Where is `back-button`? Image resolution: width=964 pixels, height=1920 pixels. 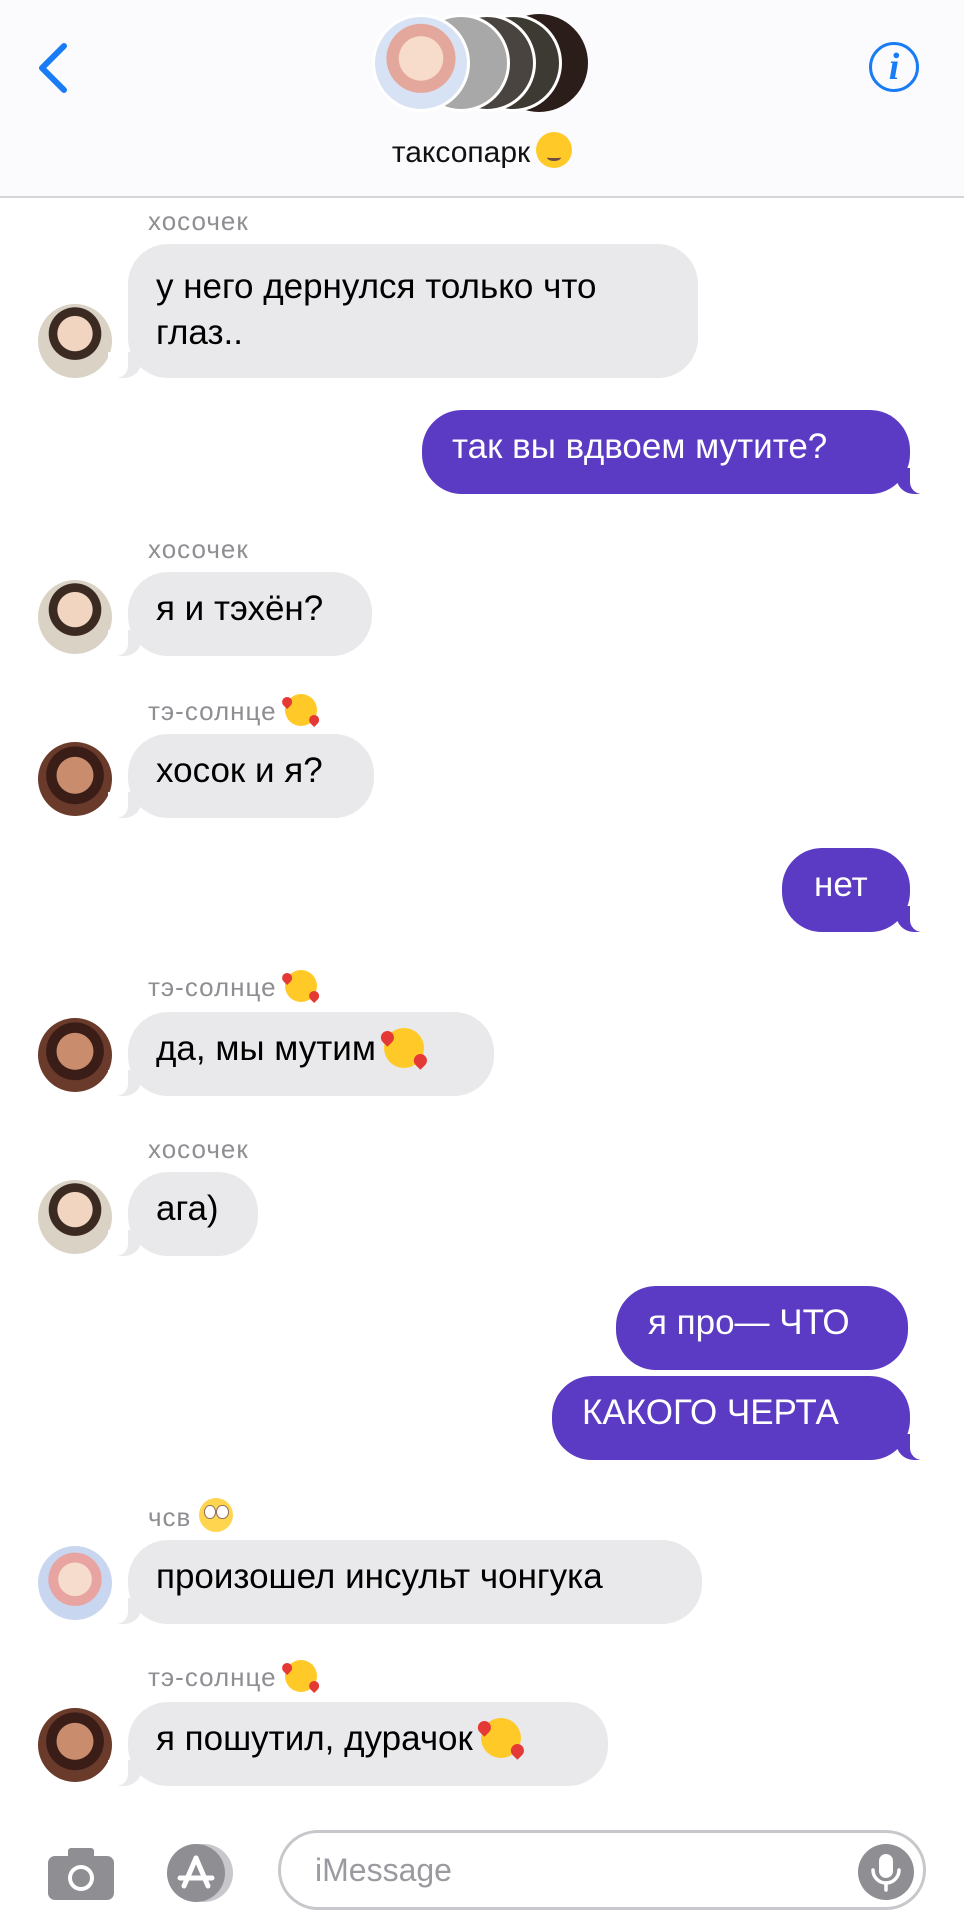
back-button is located at coordinates (55, 68).